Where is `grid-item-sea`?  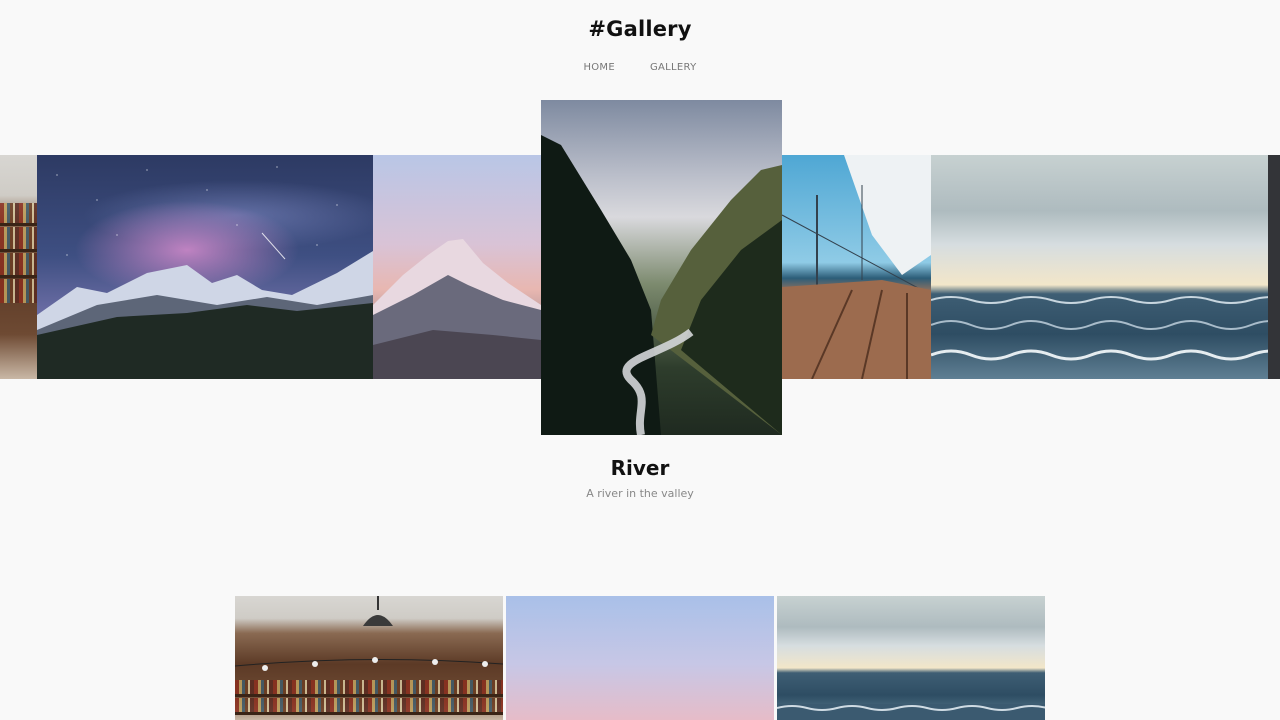 grid-item-sea is located at coordinates (911, 658).